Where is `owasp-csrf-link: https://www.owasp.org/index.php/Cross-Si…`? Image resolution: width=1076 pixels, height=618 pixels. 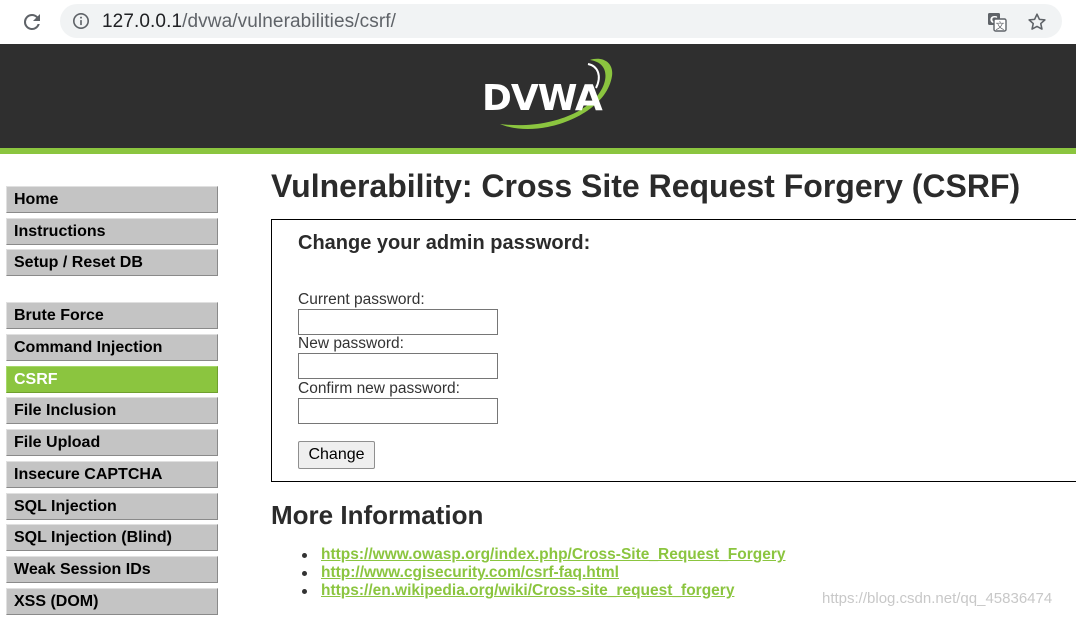
owasp-csrf-link: https://www.owasp.org/index.php/Cross-Si… is located at coordinates (553, 555).